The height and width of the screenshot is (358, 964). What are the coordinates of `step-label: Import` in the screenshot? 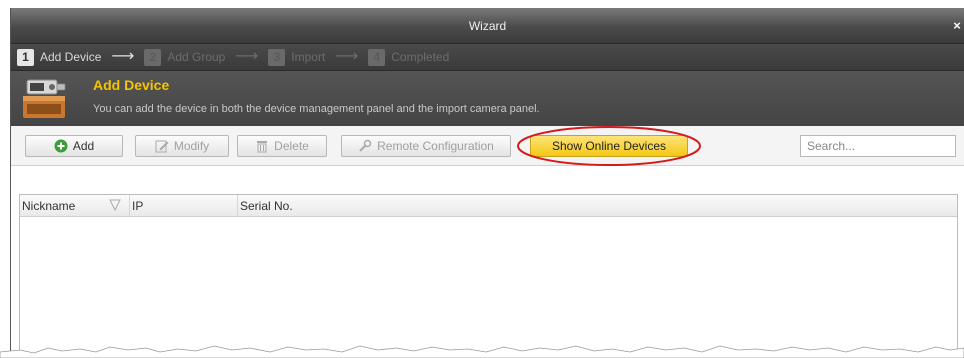 It's located at (308, 57).